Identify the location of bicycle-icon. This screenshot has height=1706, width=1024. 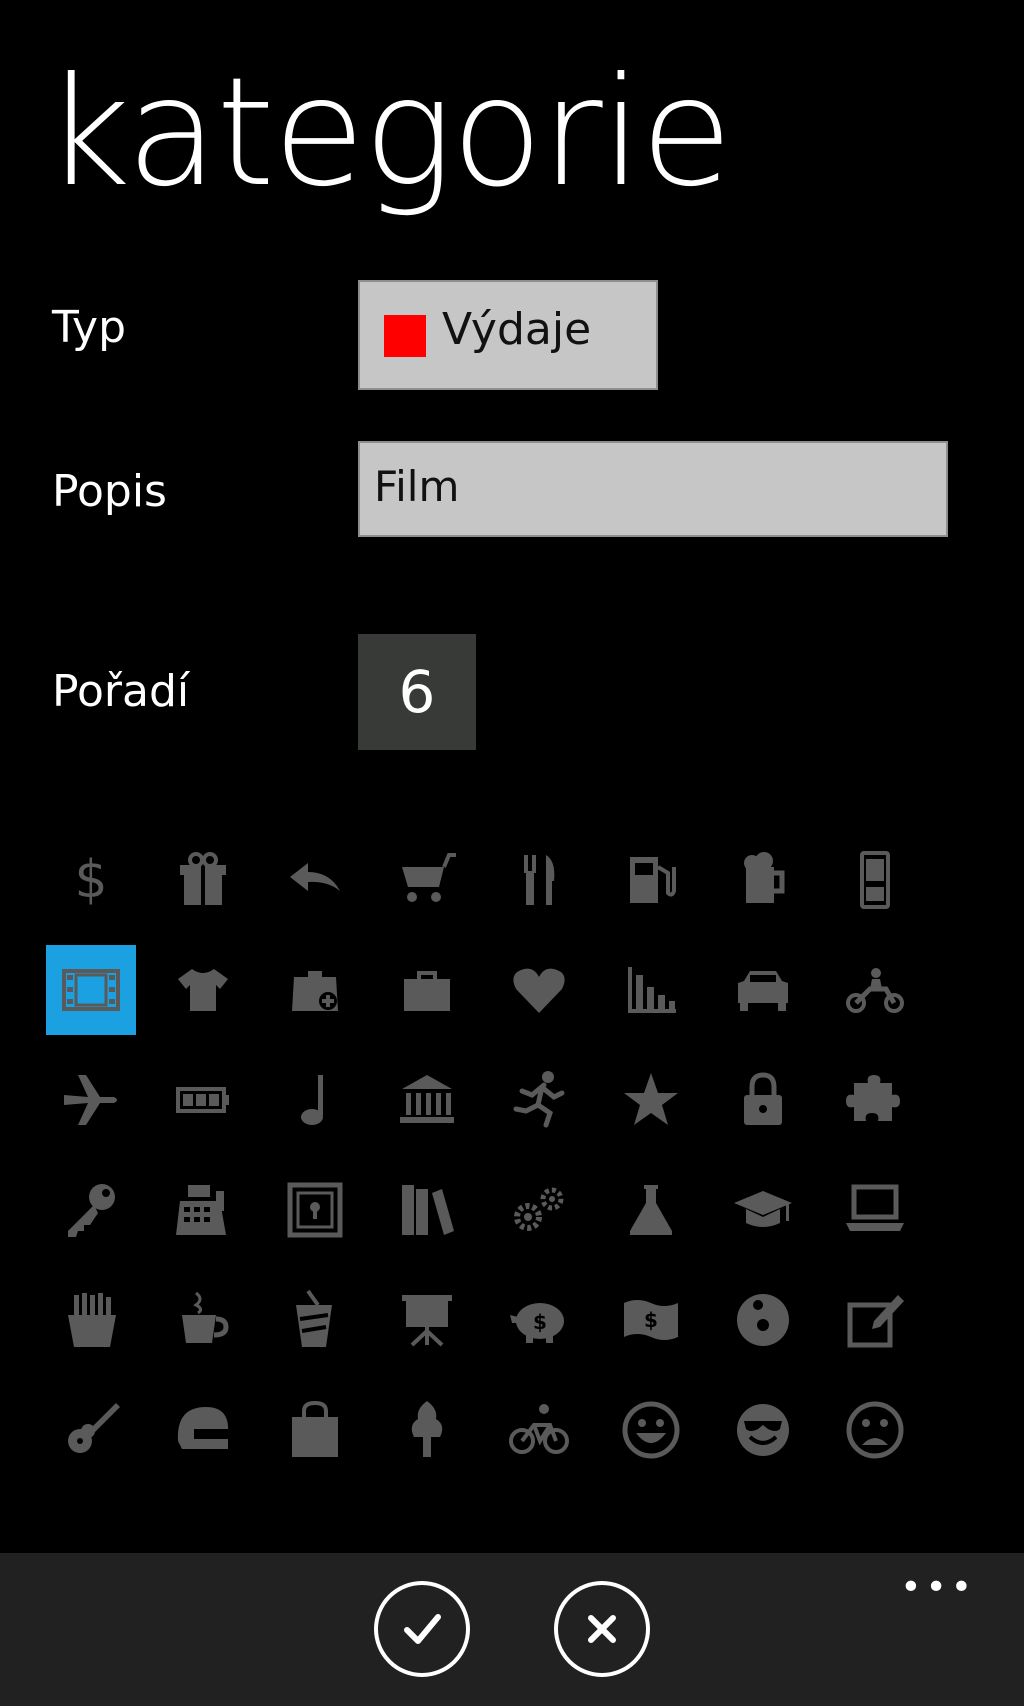
(539, 1429).